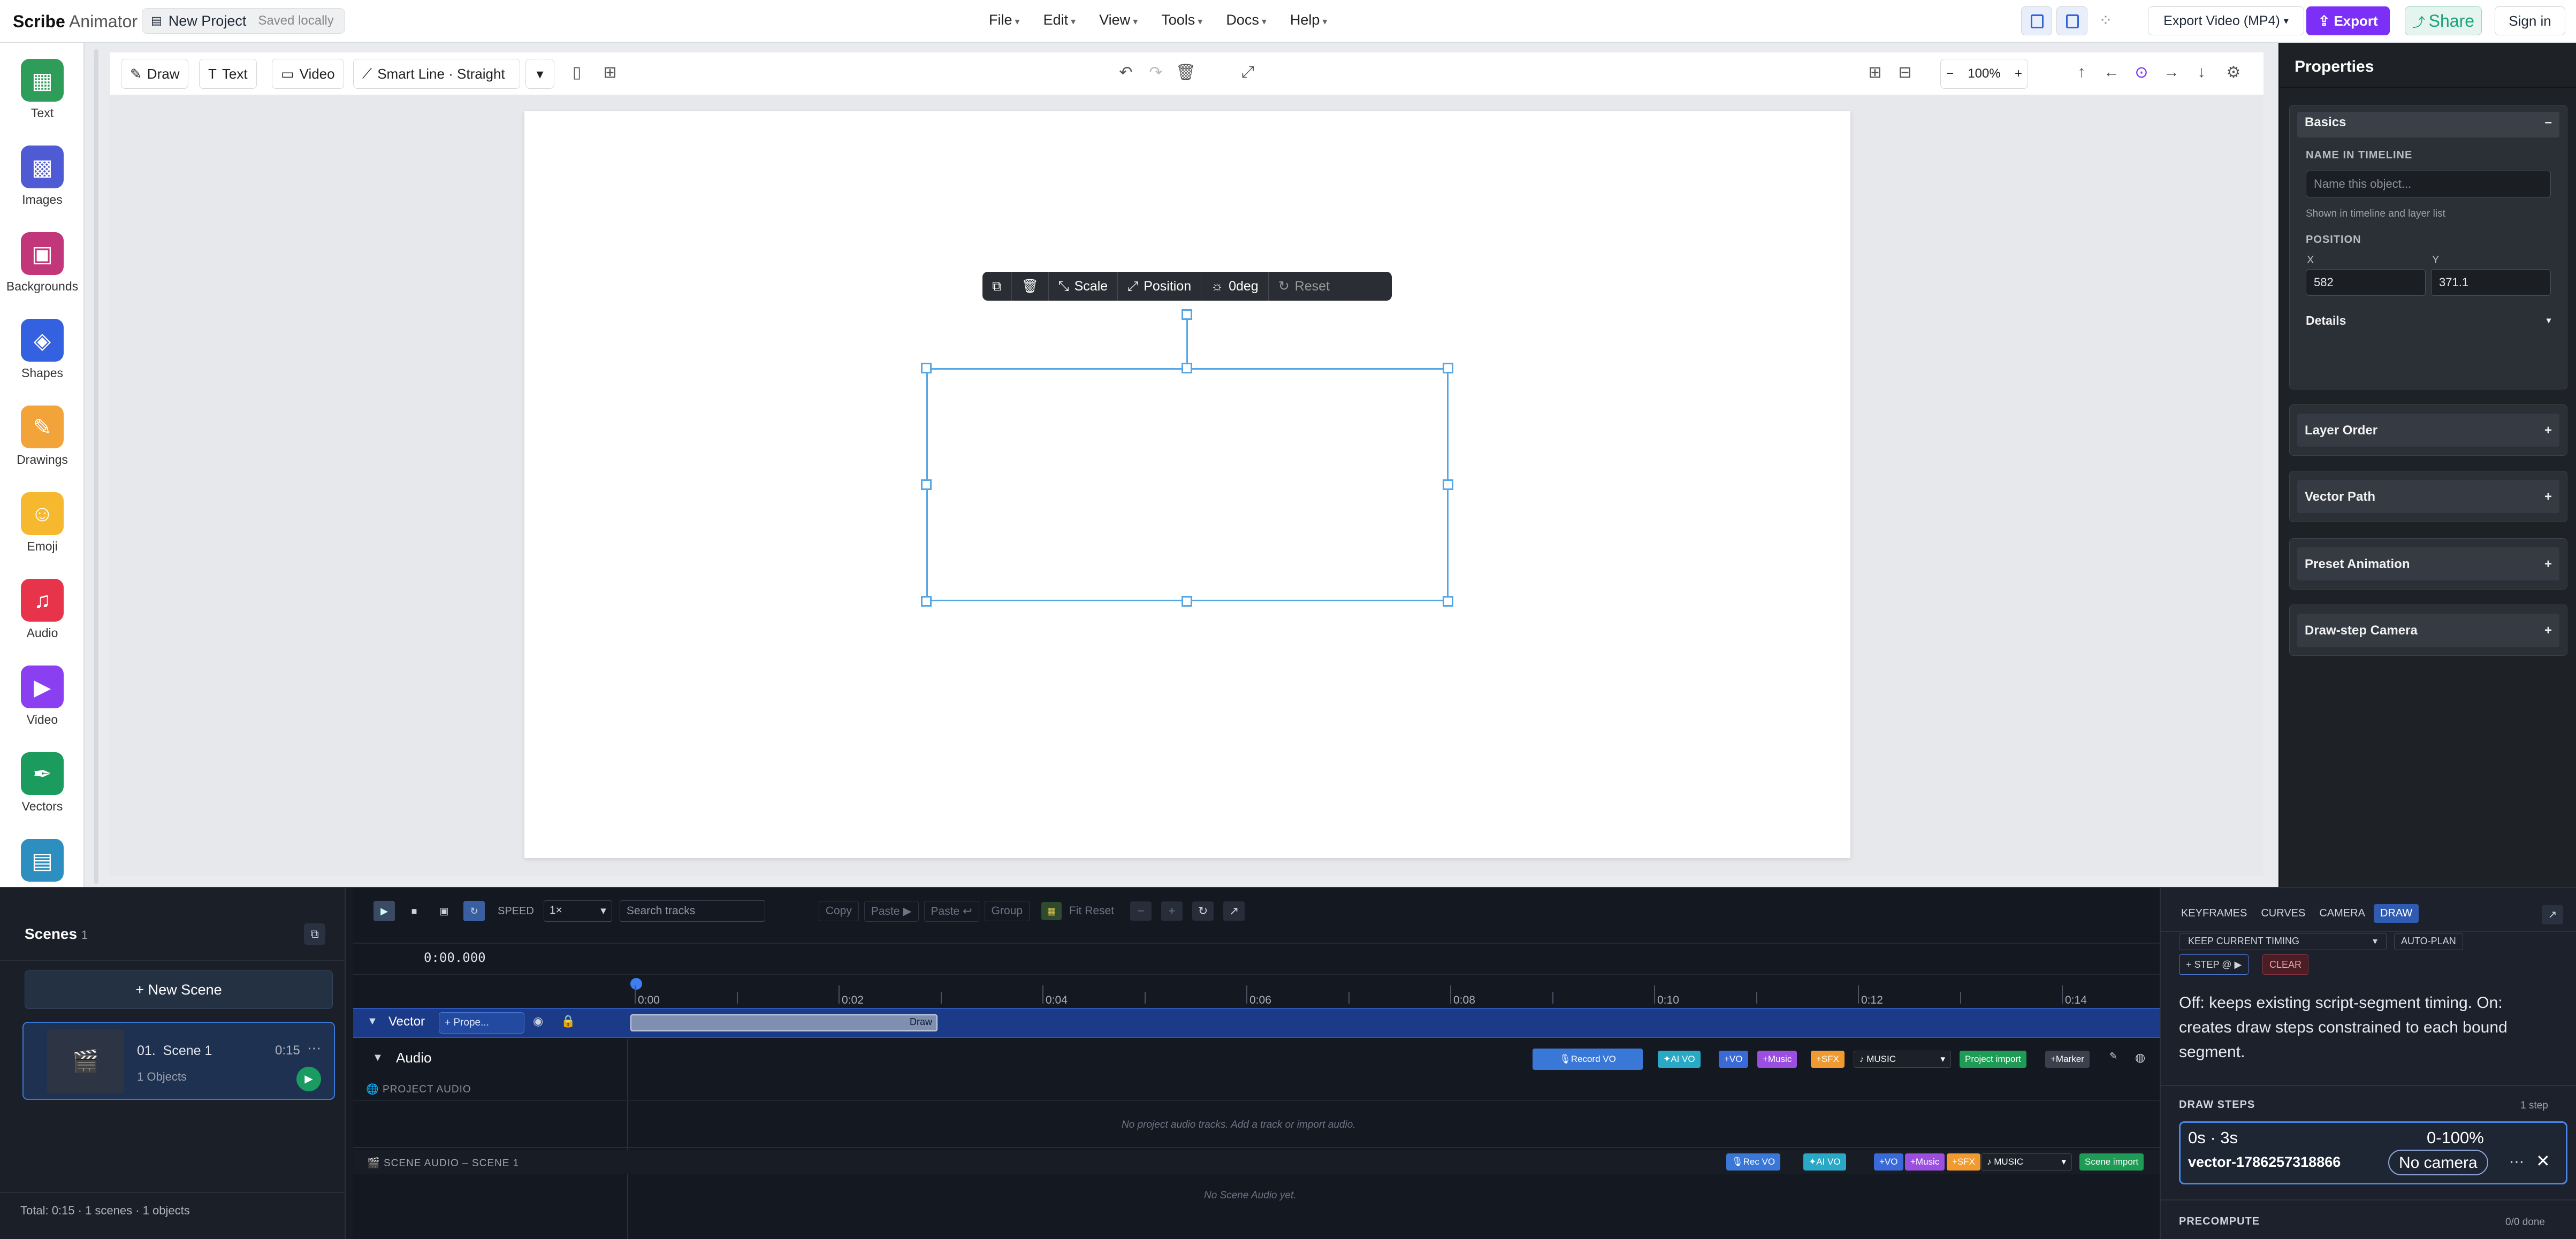  I want to click on edit-icon: ✎, so click(2113, 1056).